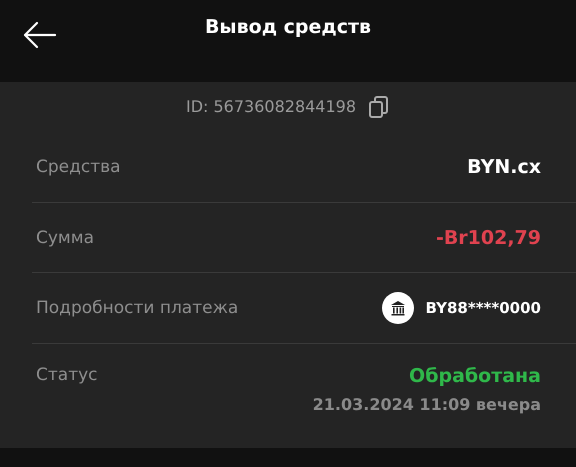 The image size is (576, 467). I want to click on status-date: 21.03.2024 11:09 вечера, so click(426, 404).